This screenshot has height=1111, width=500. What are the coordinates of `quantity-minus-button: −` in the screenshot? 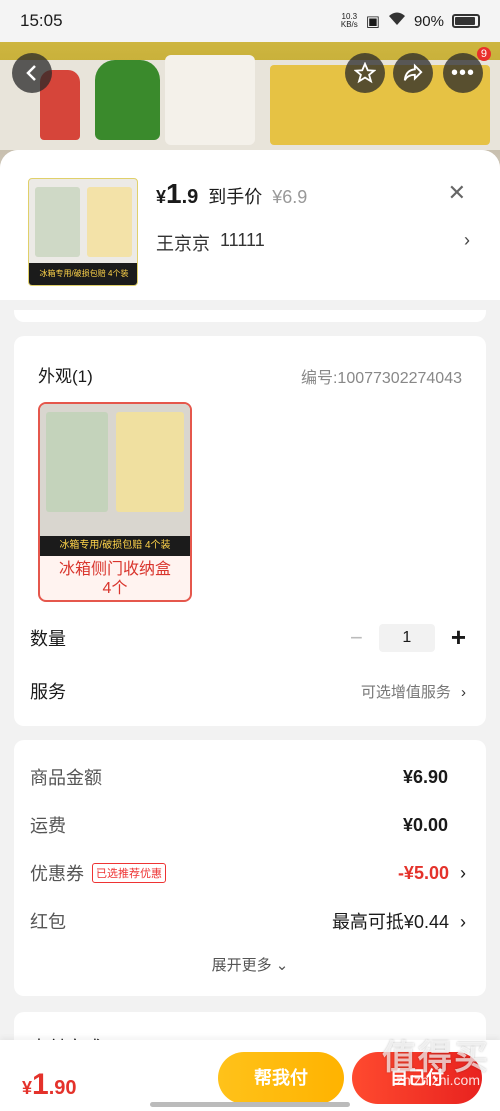 It's located at (356, 638).